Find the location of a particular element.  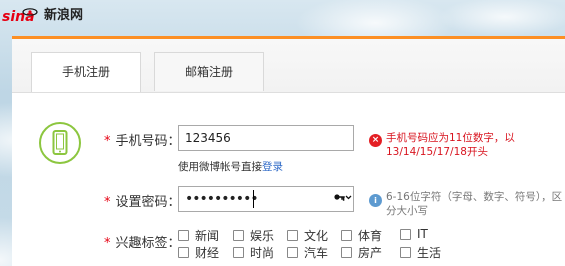

password-hint-line-2: 分大小写 is located at coordinates (407, 211).